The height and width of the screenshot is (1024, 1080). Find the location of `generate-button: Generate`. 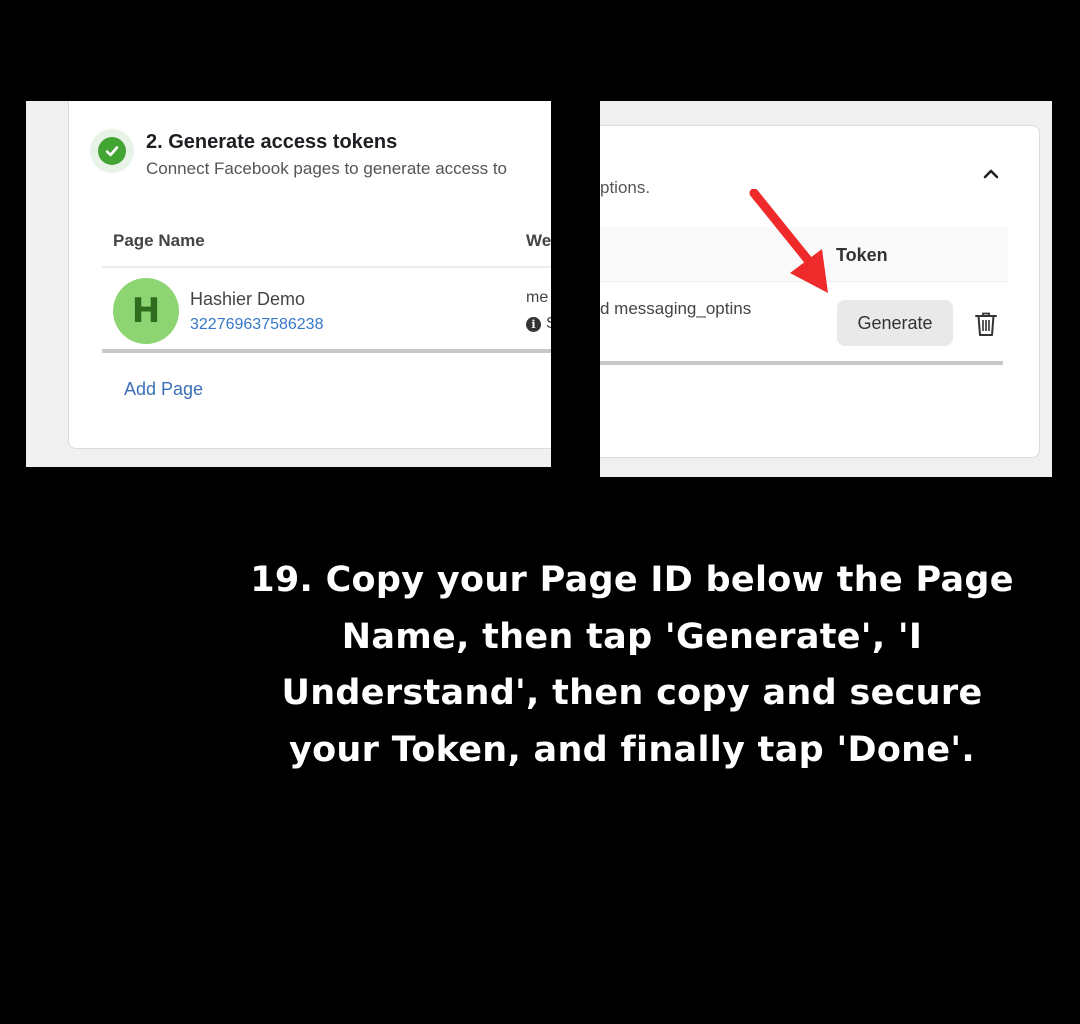

generate-button: Generate is located at coordinates (895, 323).